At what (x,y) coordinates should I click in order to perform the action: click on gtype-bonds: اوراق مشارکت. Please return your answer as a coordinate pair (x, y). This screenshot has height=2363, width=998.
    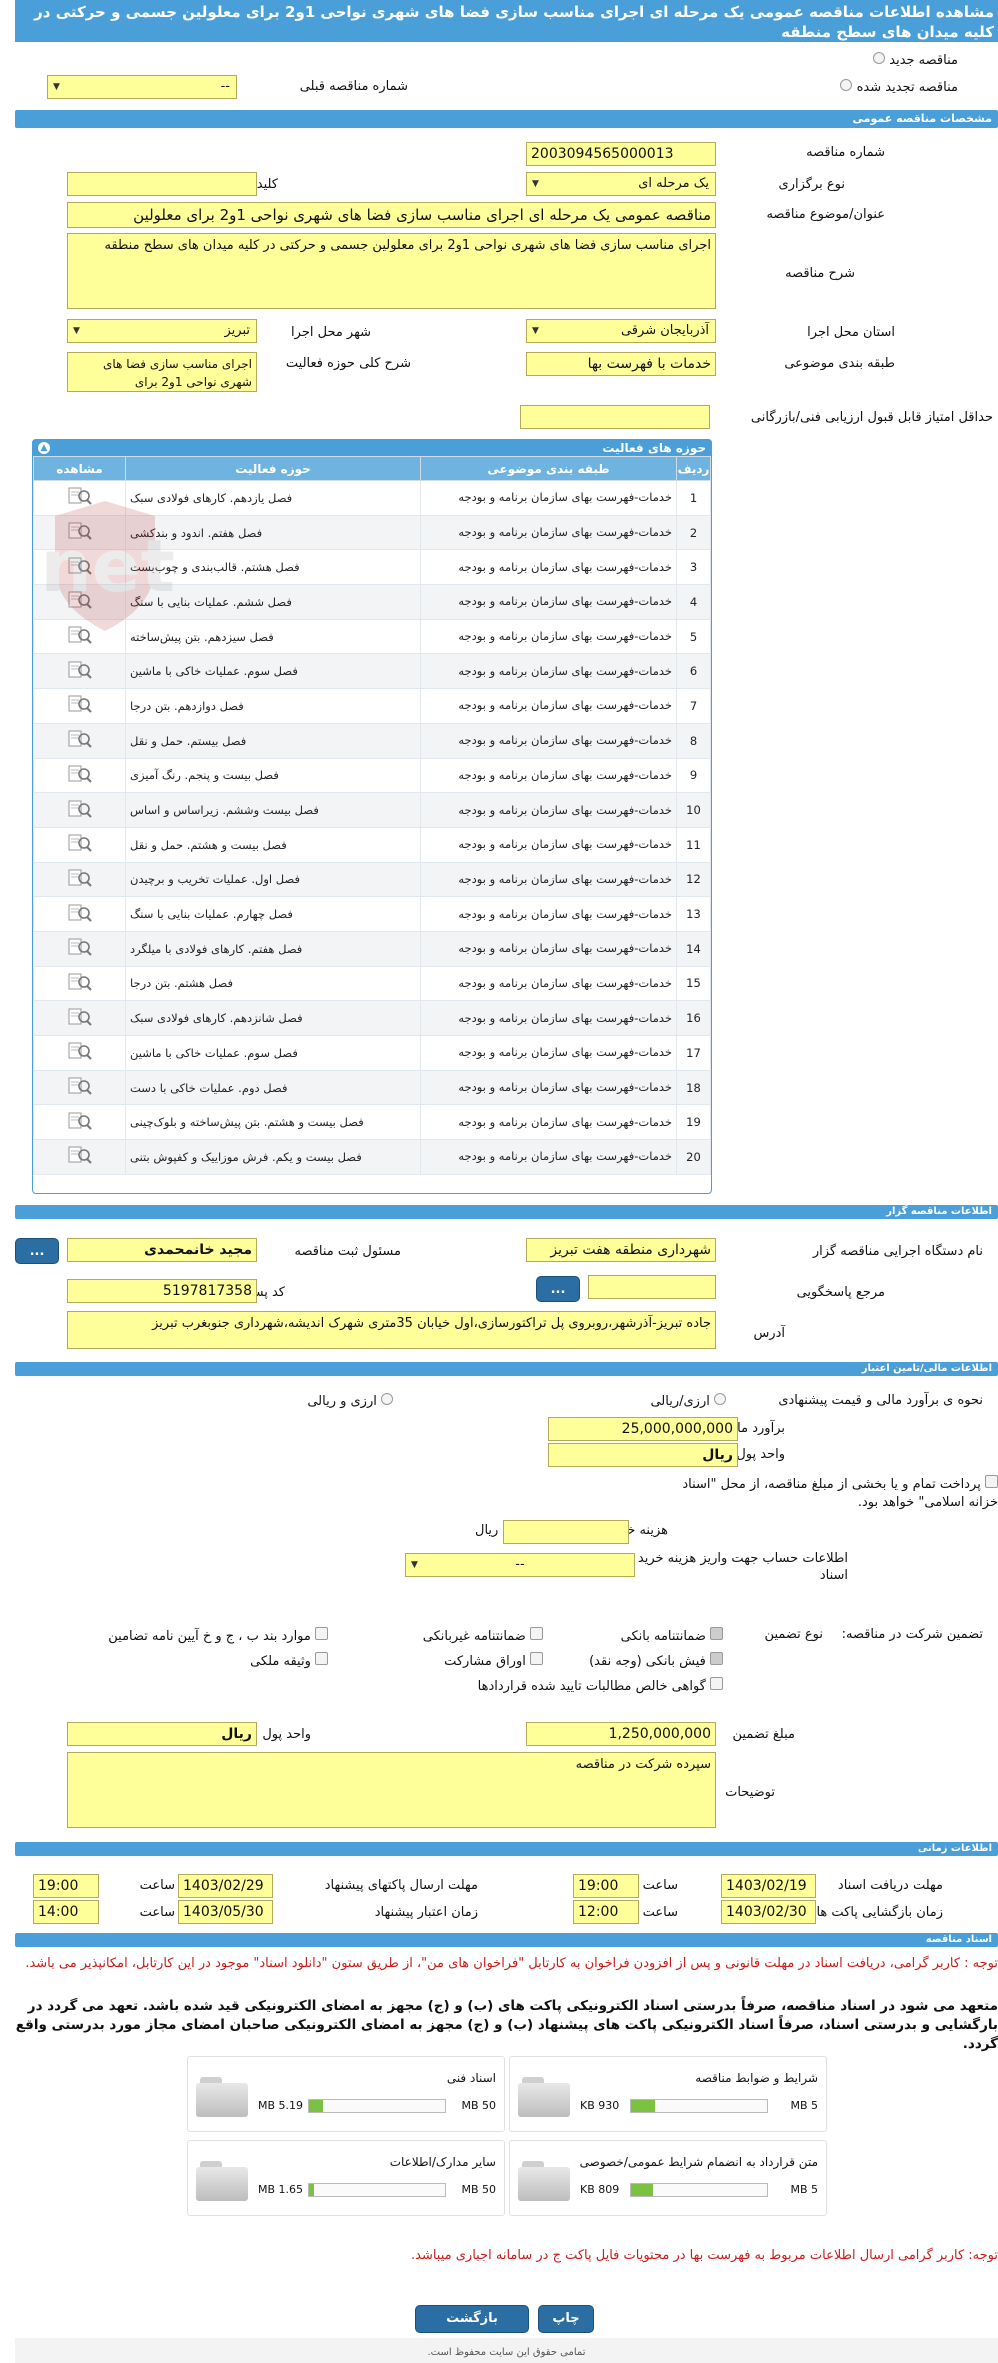
    Looking at the image, I should click on (493, 1660).